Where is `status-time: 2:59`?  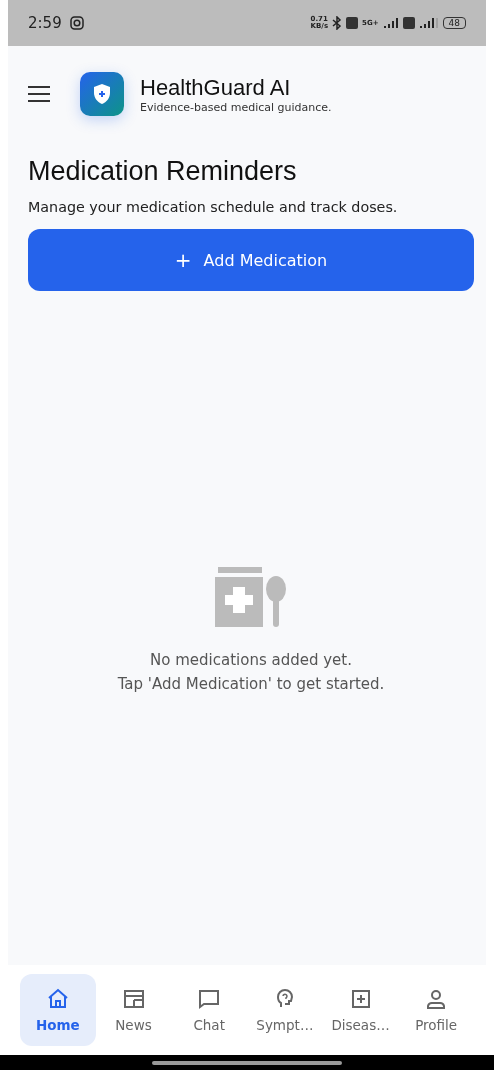
status-time: 2:59 is located at coordinates (45, 23).